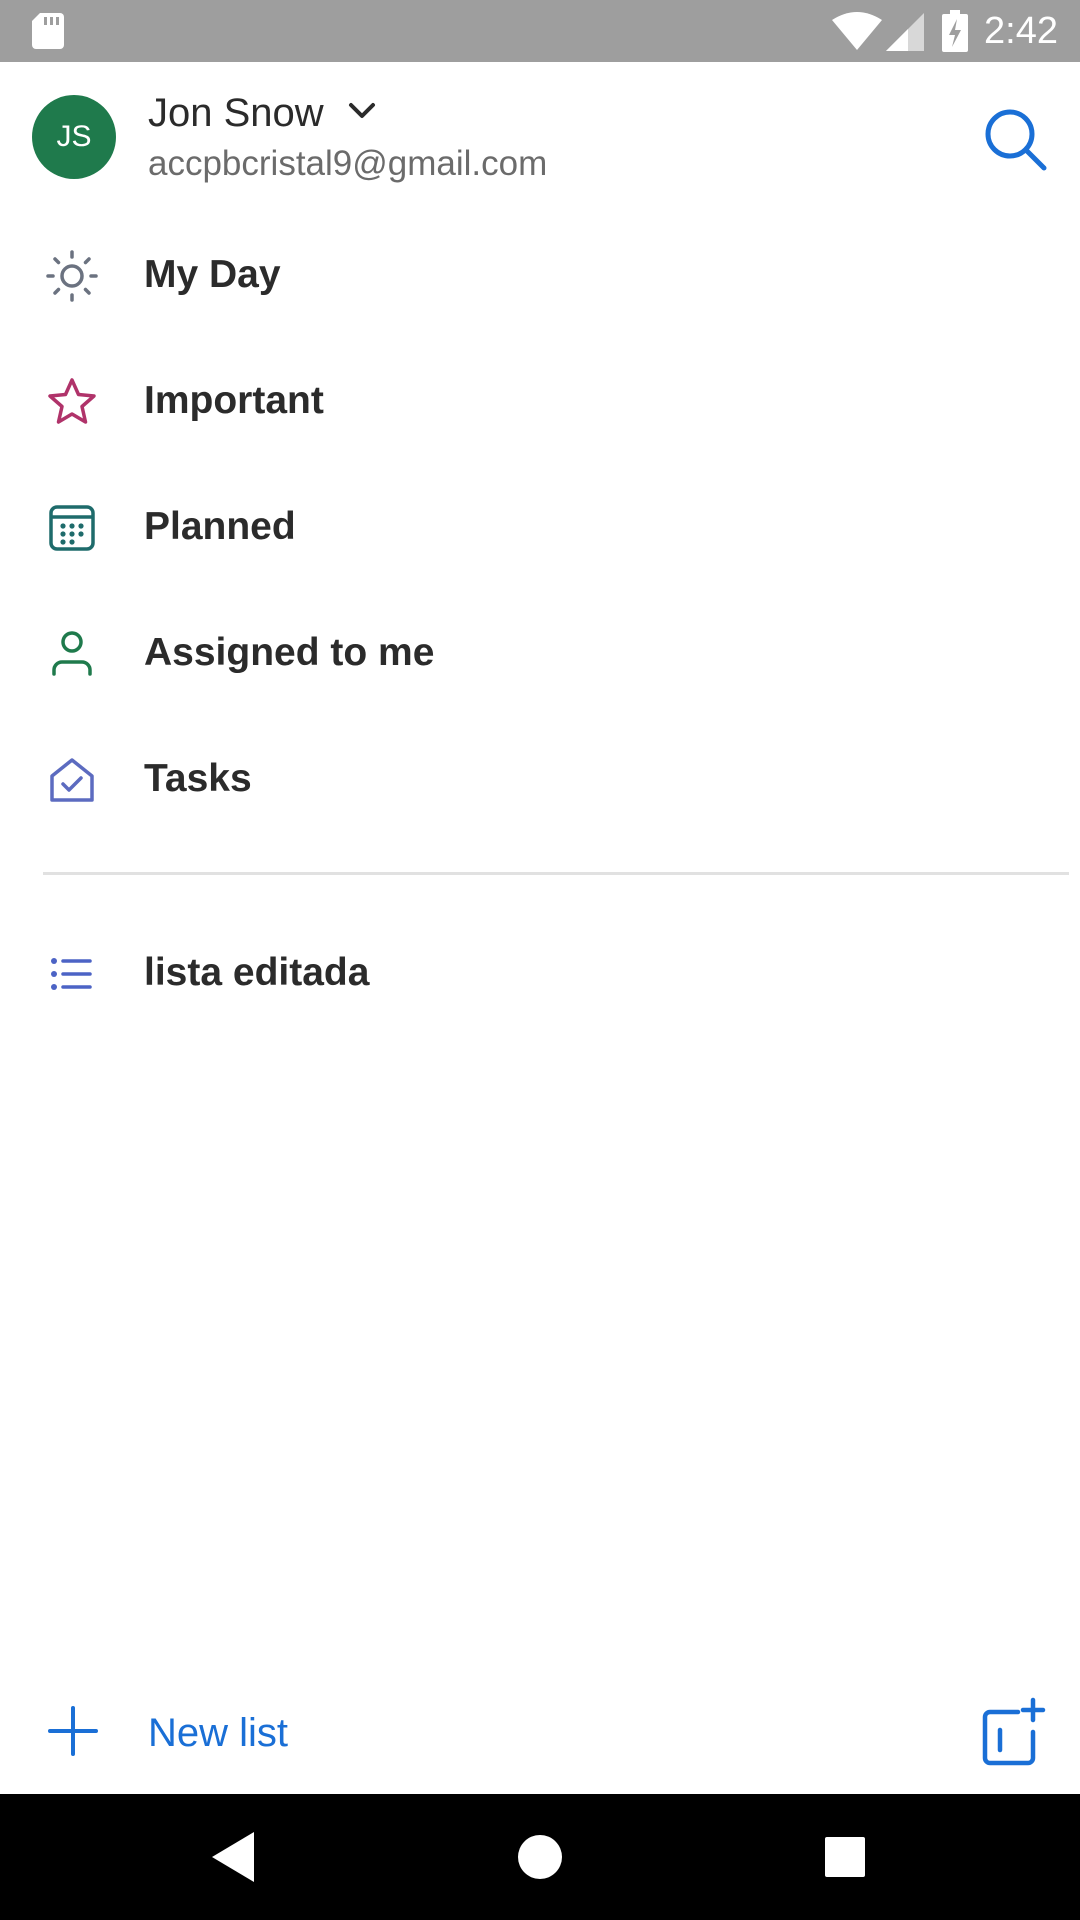 The image size is (1080, 1920). I want to click on back-icon, so click(235, 1857).